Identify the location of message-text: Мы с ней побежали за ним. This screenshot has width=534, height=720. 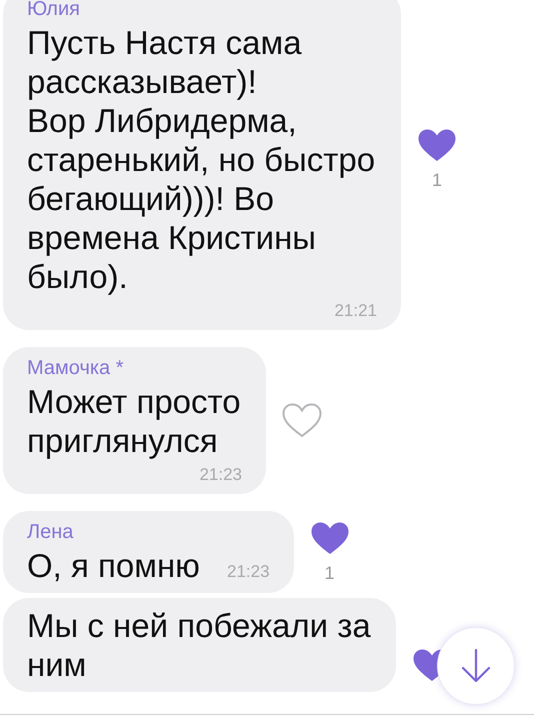
(199, 645).